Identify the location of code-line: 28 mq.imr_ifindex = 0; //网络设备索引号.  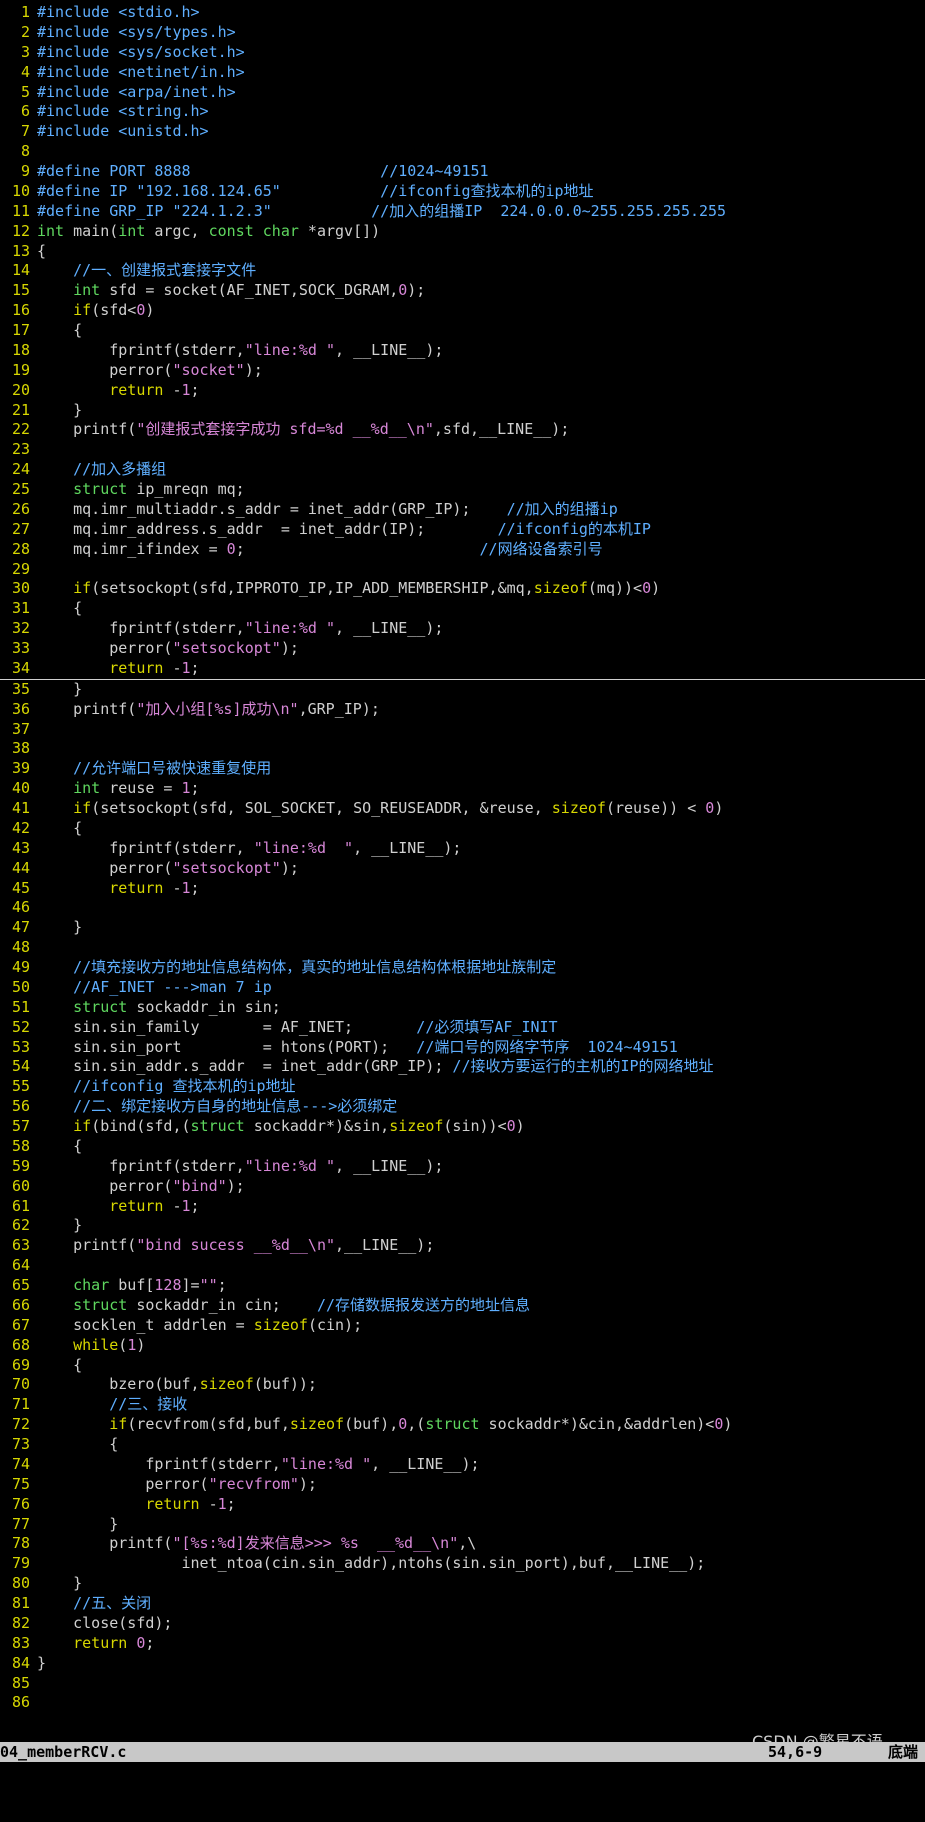
(462, 550).